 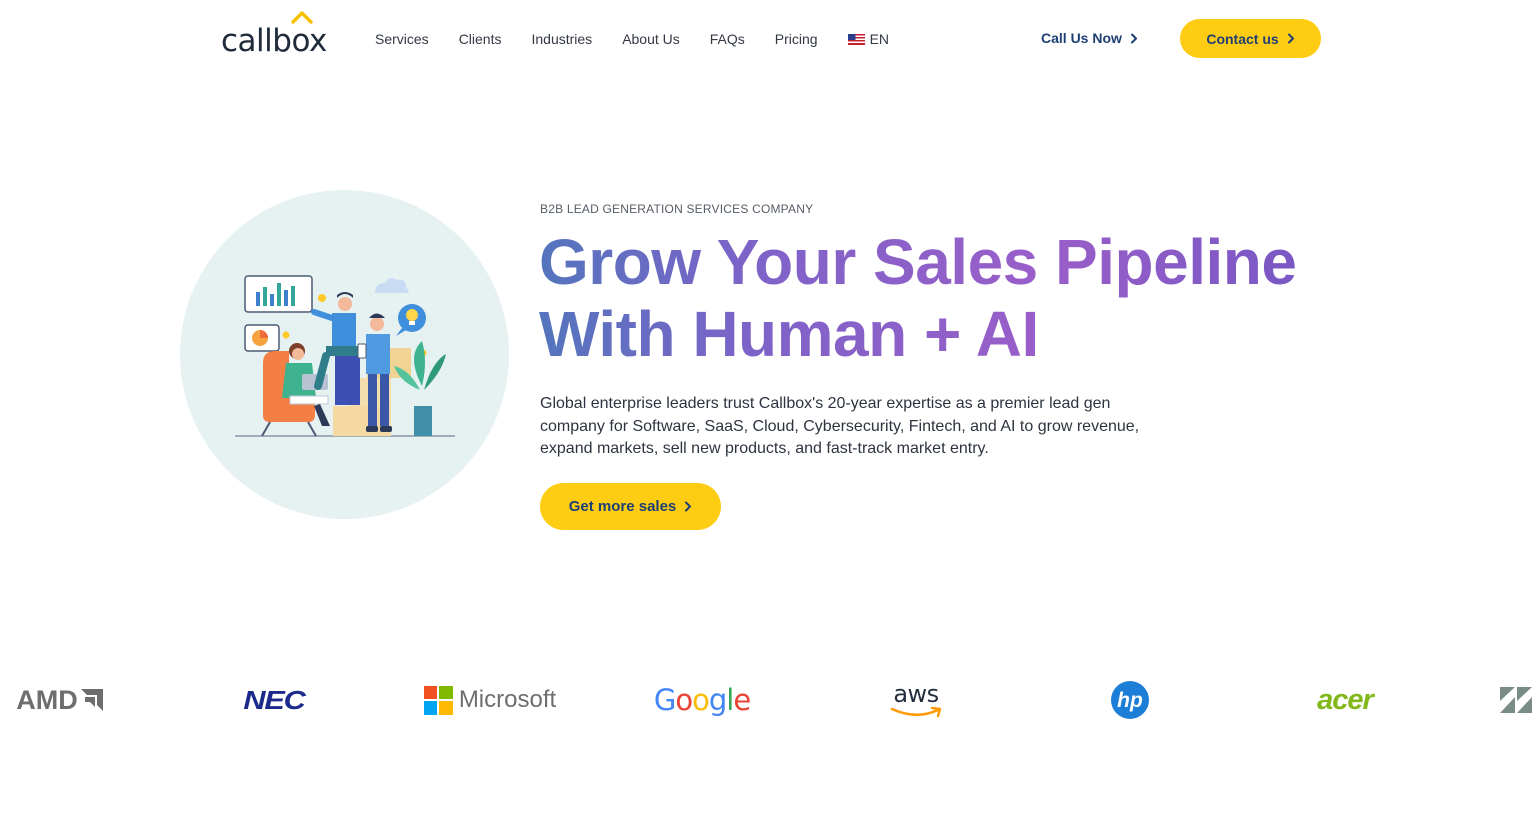 I want to click on hp-circle-icon: hp, so click(x=1130, y=700).